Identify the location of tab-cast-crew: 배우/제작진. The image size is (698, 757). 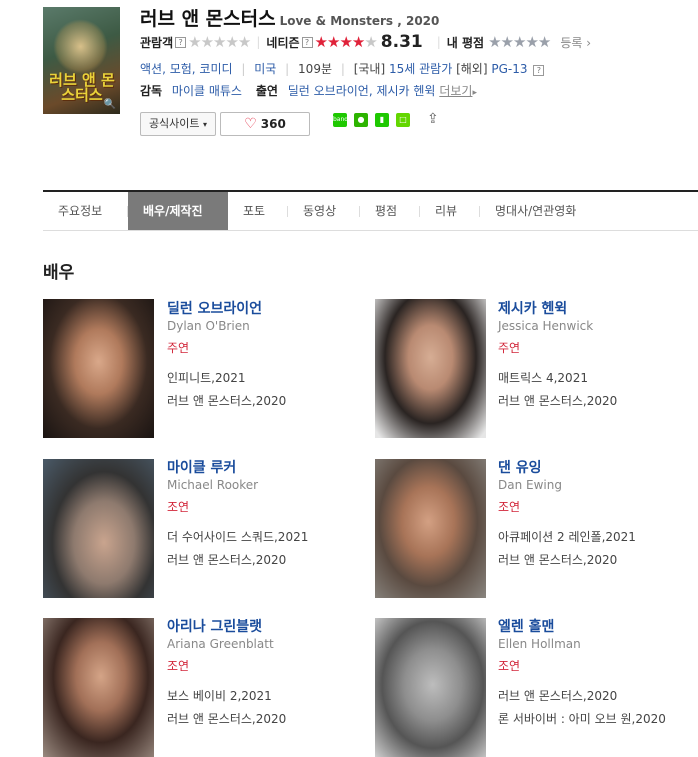
(178, 211).